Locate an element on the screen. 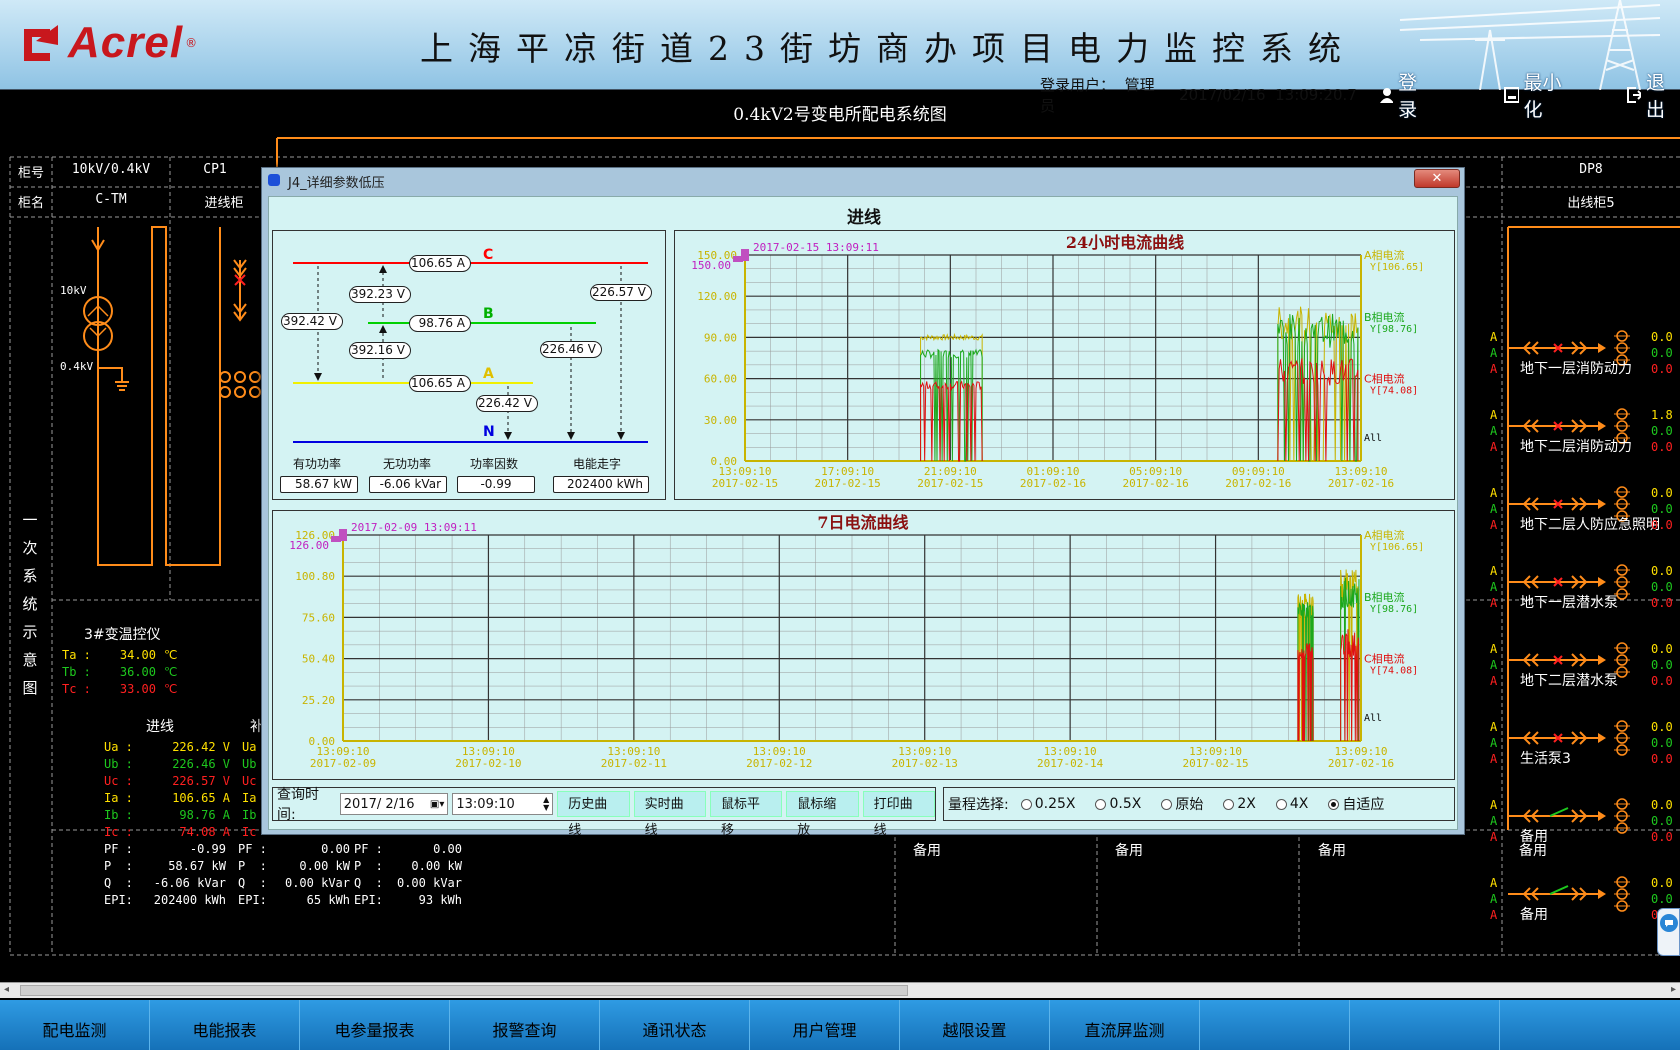 The image size is (1680, 1050). scrollbar-thumb is located at coordinates (464, 990).